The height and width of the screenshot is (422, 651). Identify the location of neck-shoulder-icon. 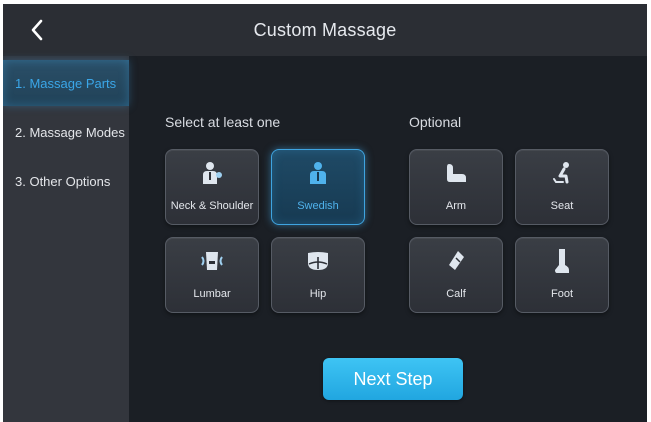
(212, 173).